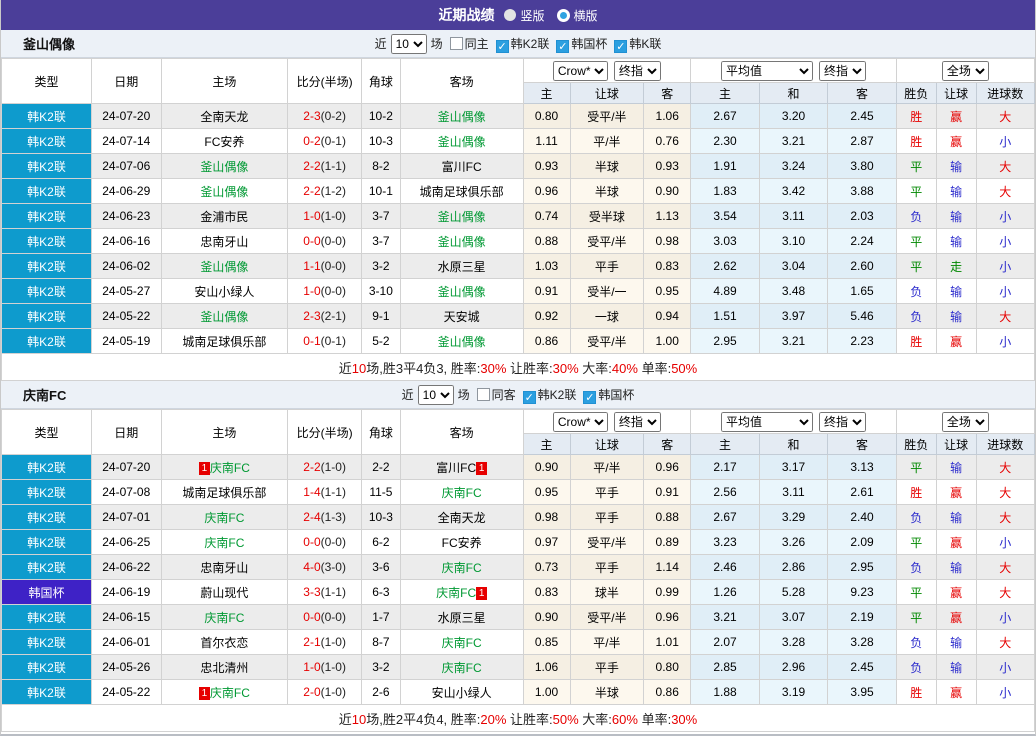 The width and height of the screenshot is (1036, 736). Describe the element at coordinates (518, 43) in the screenshot. I see `filters-bar: 近 10 场 同主 ✓ 韩K2联 ✓ 韩国杯 ✓ 韩K联` at that location.